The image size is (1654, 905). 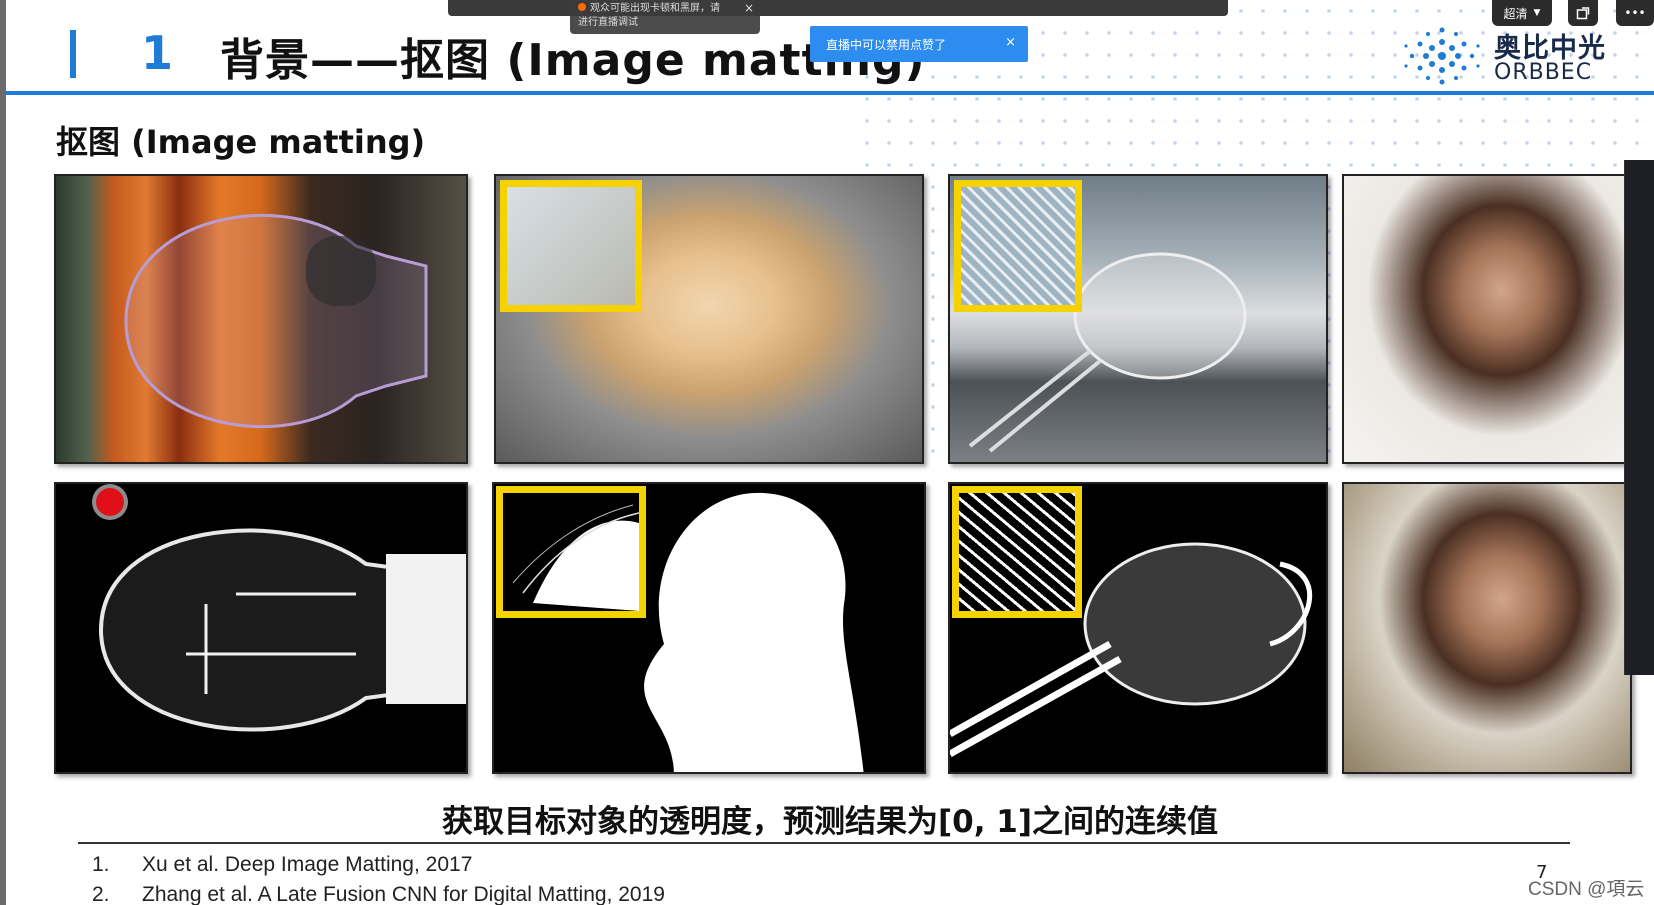 I want to click on csdn-watermark: CSDN @項云, so click(x=1586, y=889).